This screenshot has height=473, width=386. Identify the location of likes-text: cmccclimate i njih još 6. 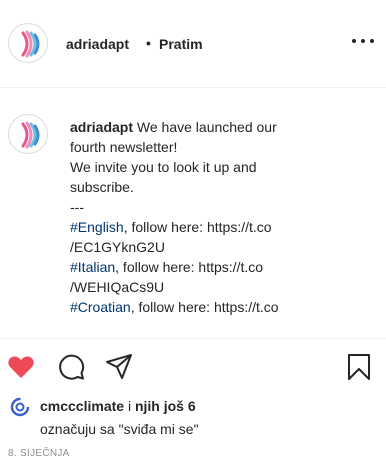
(118, 406).